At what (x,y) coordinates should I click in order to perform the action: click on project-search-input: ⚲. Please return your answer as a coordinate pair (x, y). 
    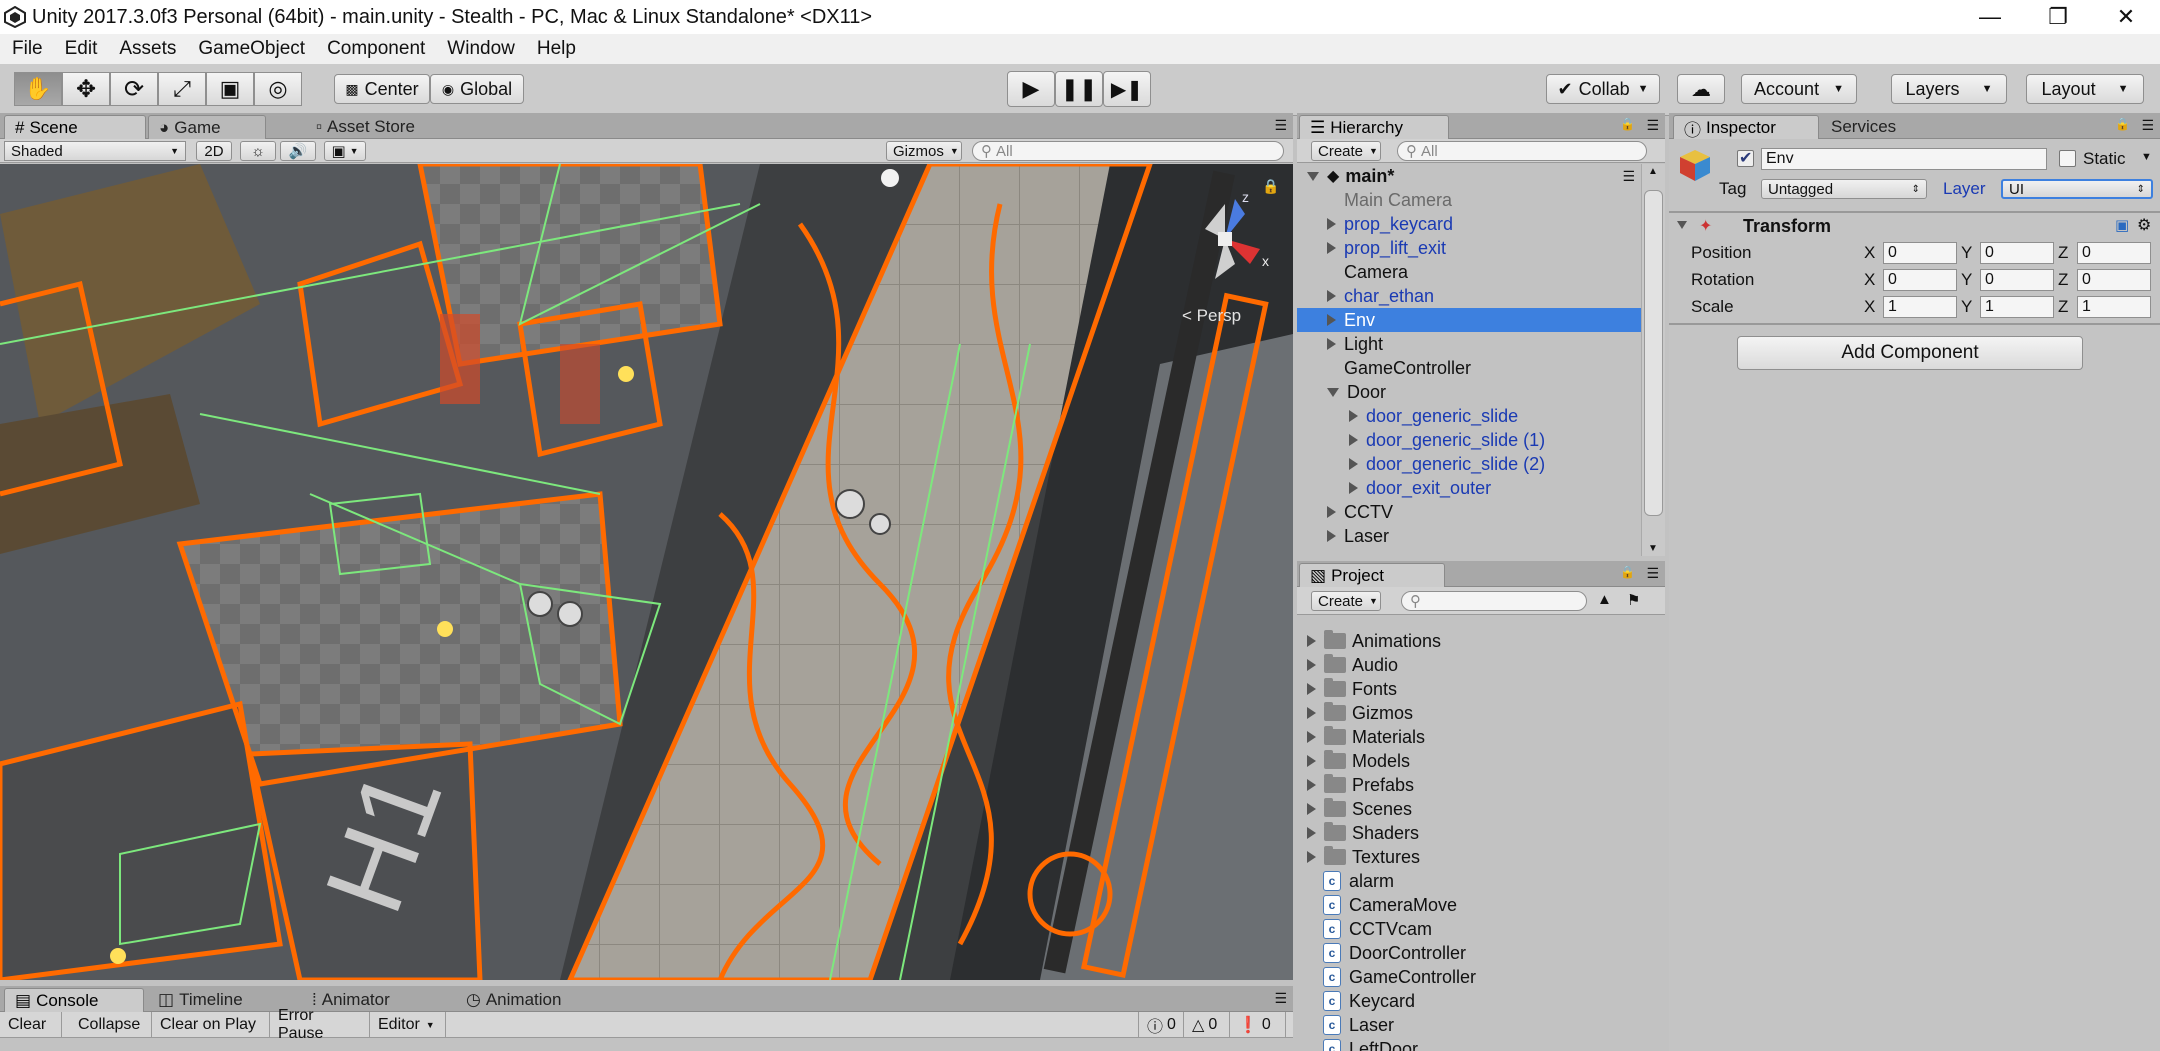
    Looking at the image, I should click on (1494, 601).